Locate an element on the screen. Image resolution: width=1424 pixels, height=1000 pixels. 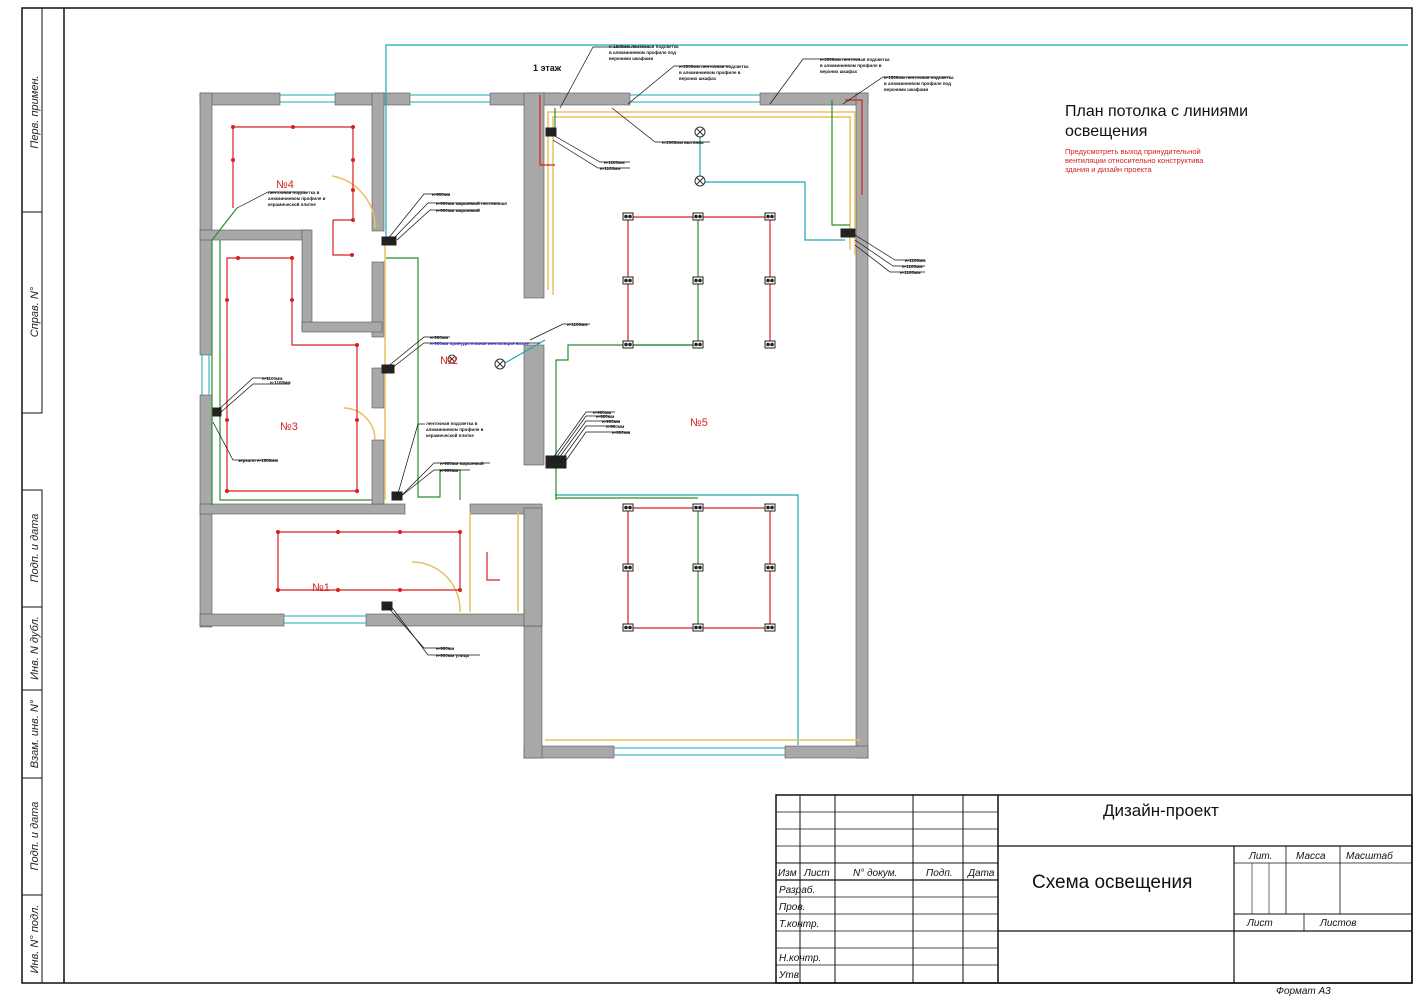
plan-note-line1: Предусмотреть выход принудительной is located at coordinates (1133, 151).